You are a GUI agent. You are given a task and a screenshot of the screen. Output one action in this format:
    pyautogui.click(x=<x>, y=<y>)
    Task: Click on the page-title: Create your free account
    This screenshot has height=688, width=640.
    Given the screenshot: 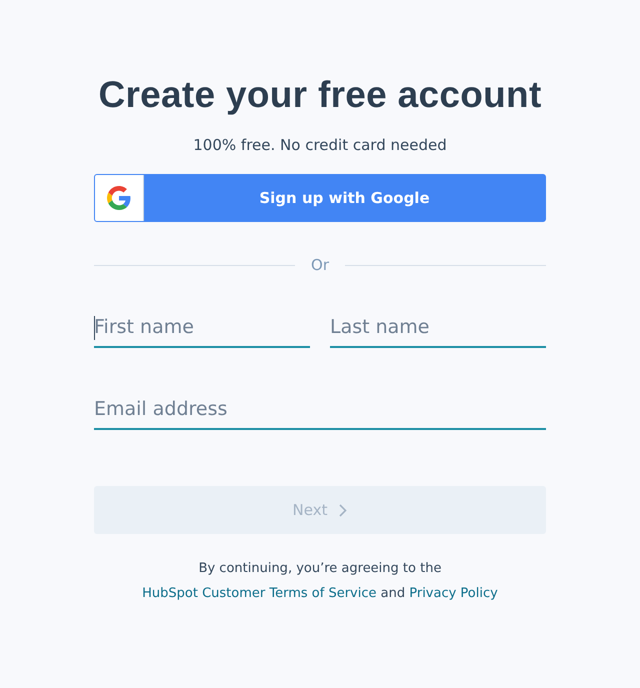 What is the action you would take?
    pyautogui.click(x=320, y=95)
    